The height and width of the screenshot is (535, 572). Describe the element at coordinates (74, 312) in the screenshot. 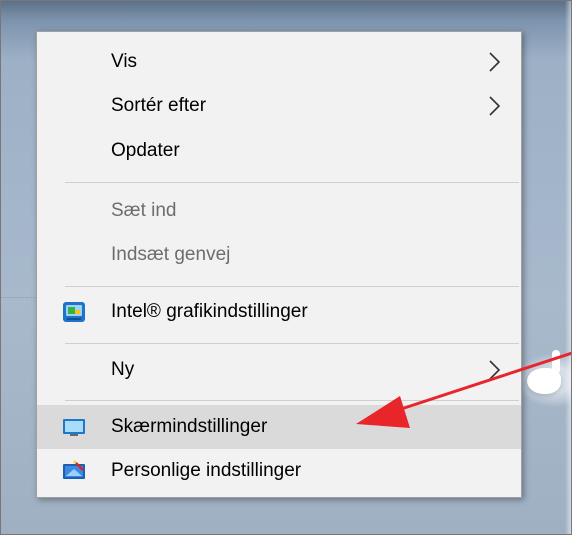

I see `intel-graphics-icon` at that location.